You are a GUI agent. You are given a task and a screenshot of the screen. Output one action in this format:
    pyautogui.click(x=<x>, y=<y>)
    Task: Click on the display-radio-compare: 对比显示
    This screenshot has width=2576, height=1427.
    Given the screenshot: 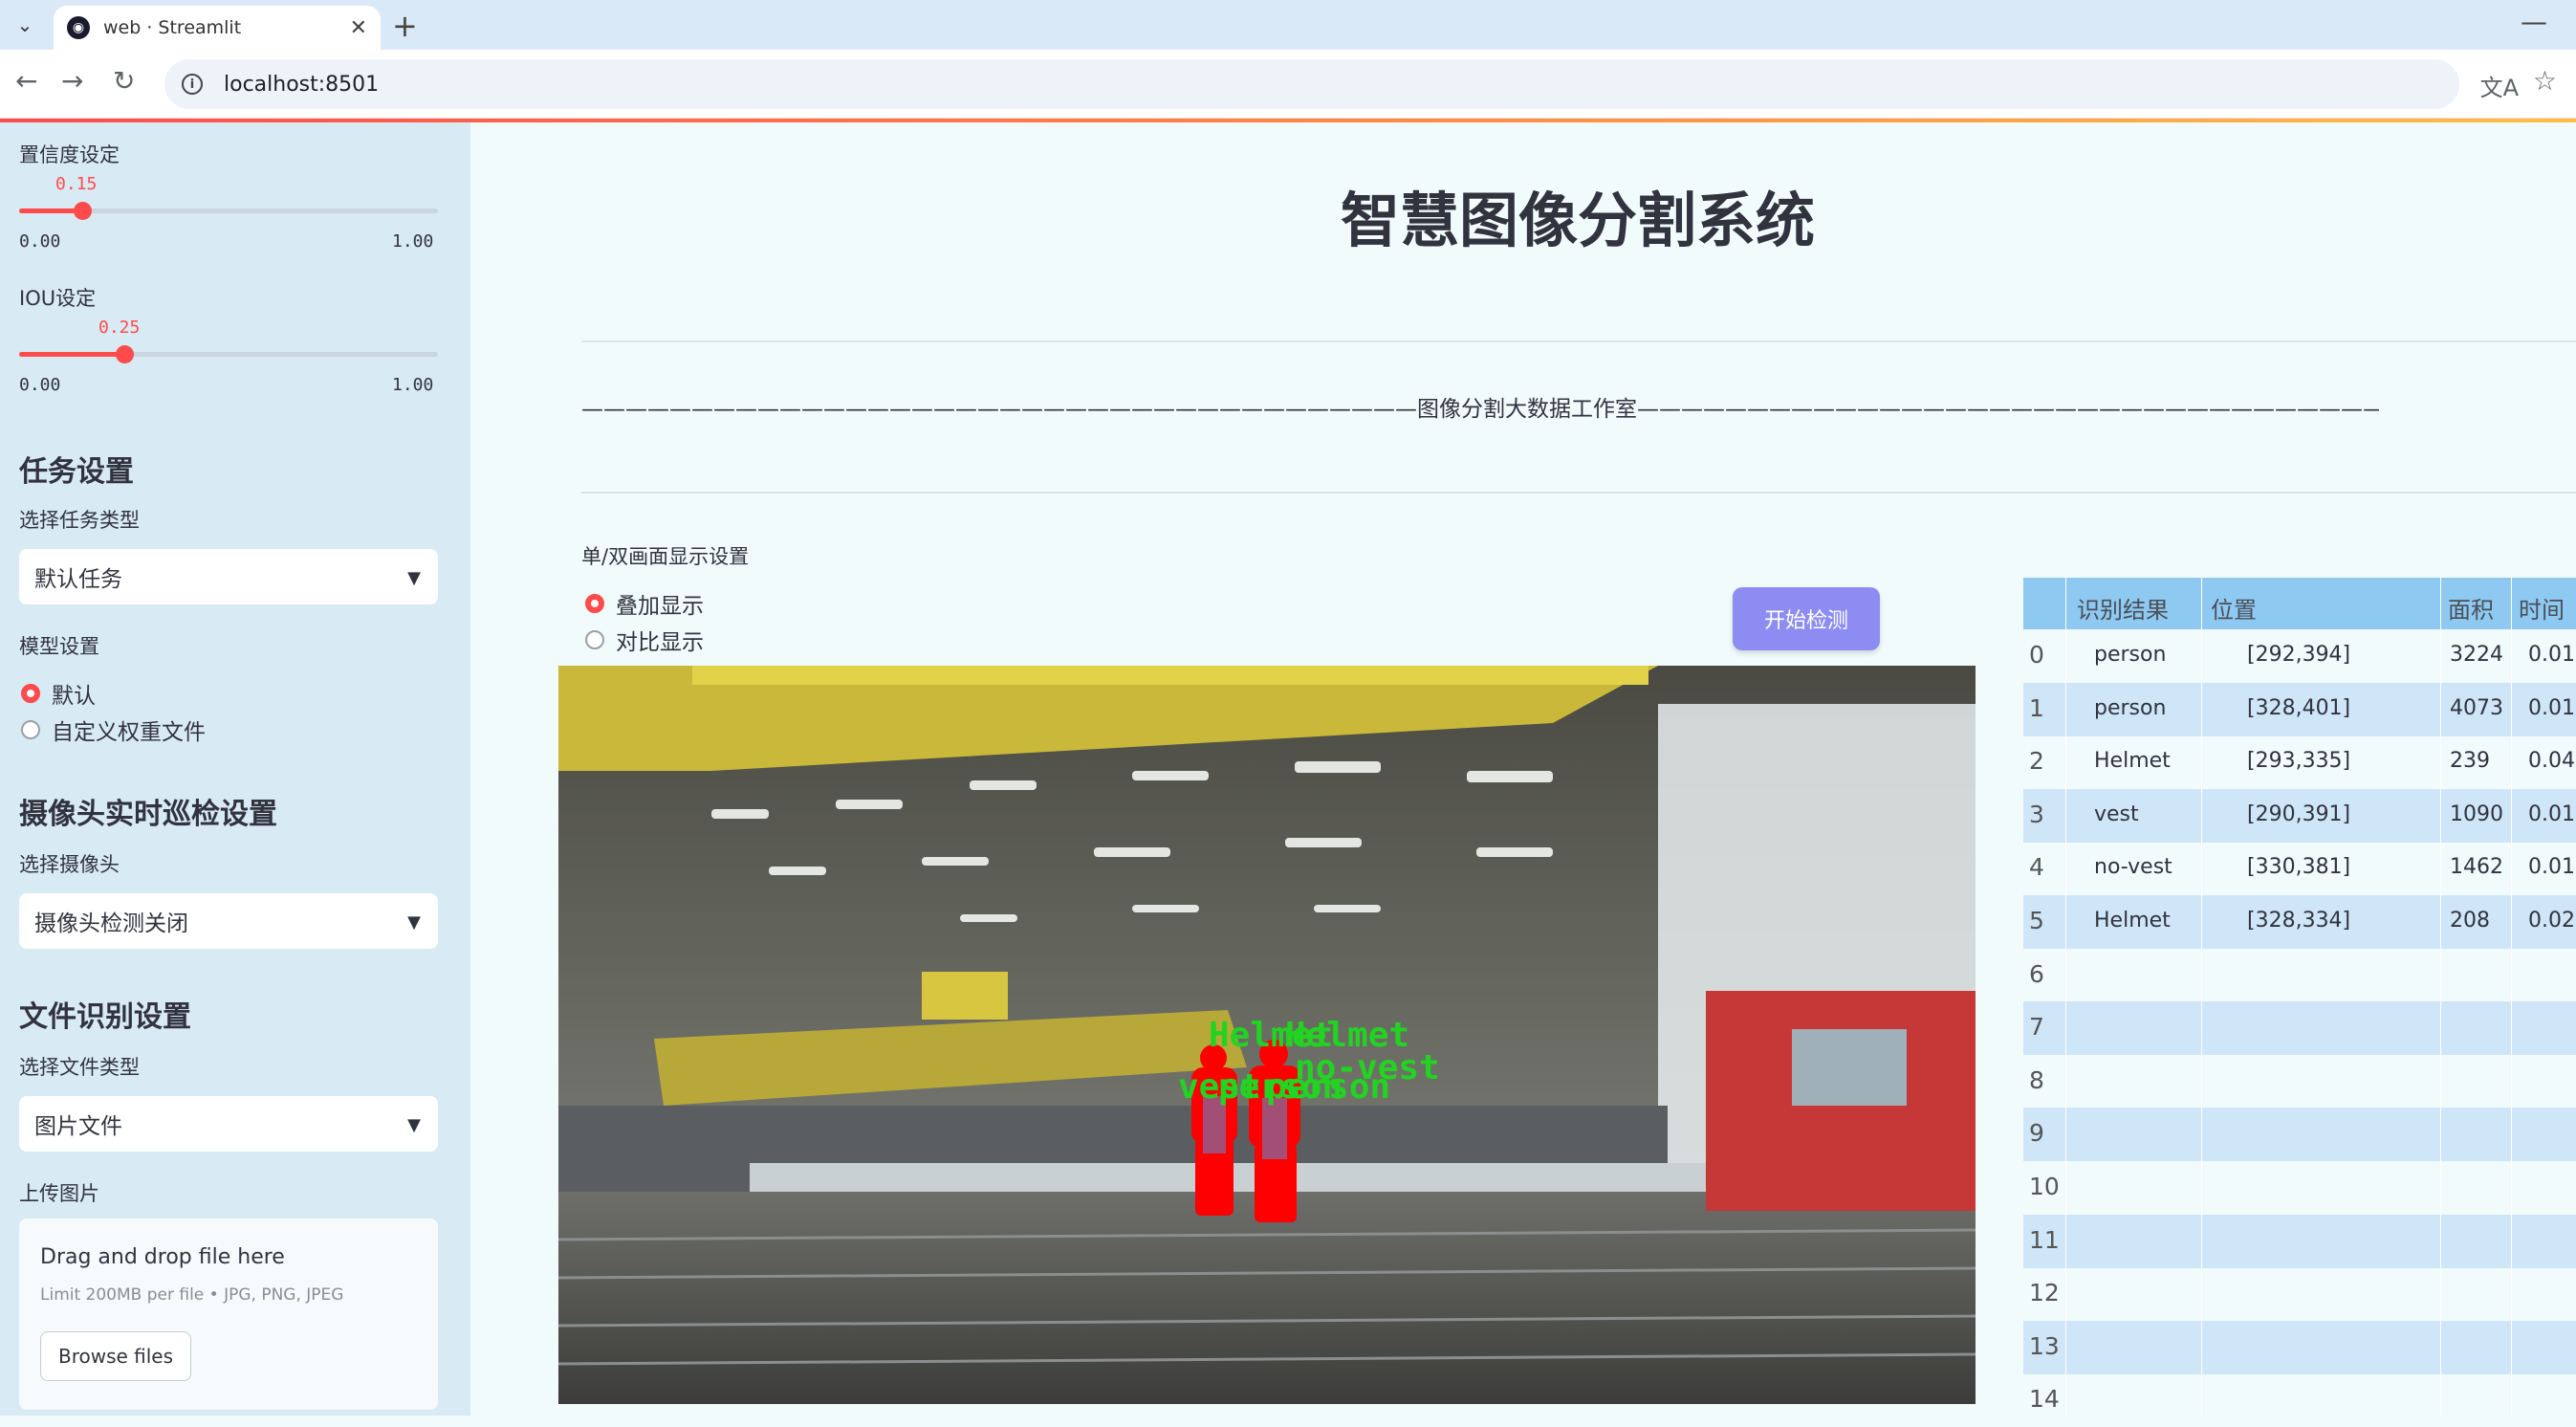 What is the action you would take?
    pyautogui.click(x=644, y=640)
    